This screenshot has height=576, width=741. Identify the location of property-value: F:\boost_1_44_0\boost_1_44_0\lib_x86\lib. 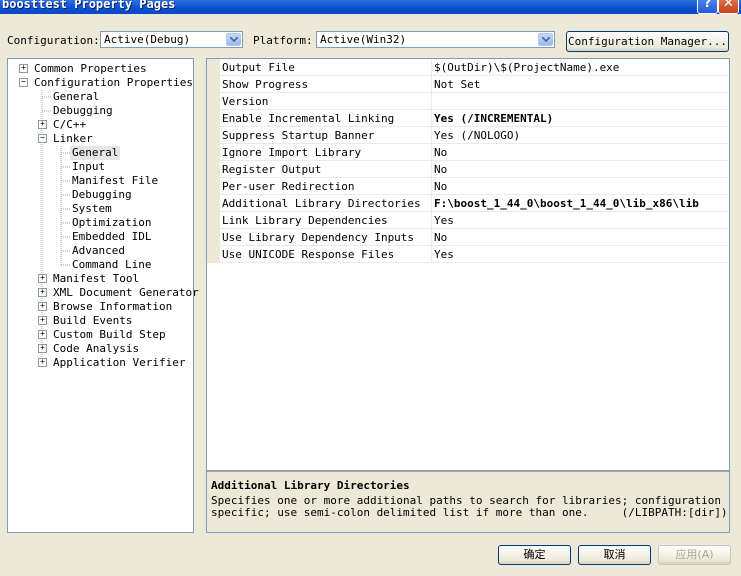
(579, 203).